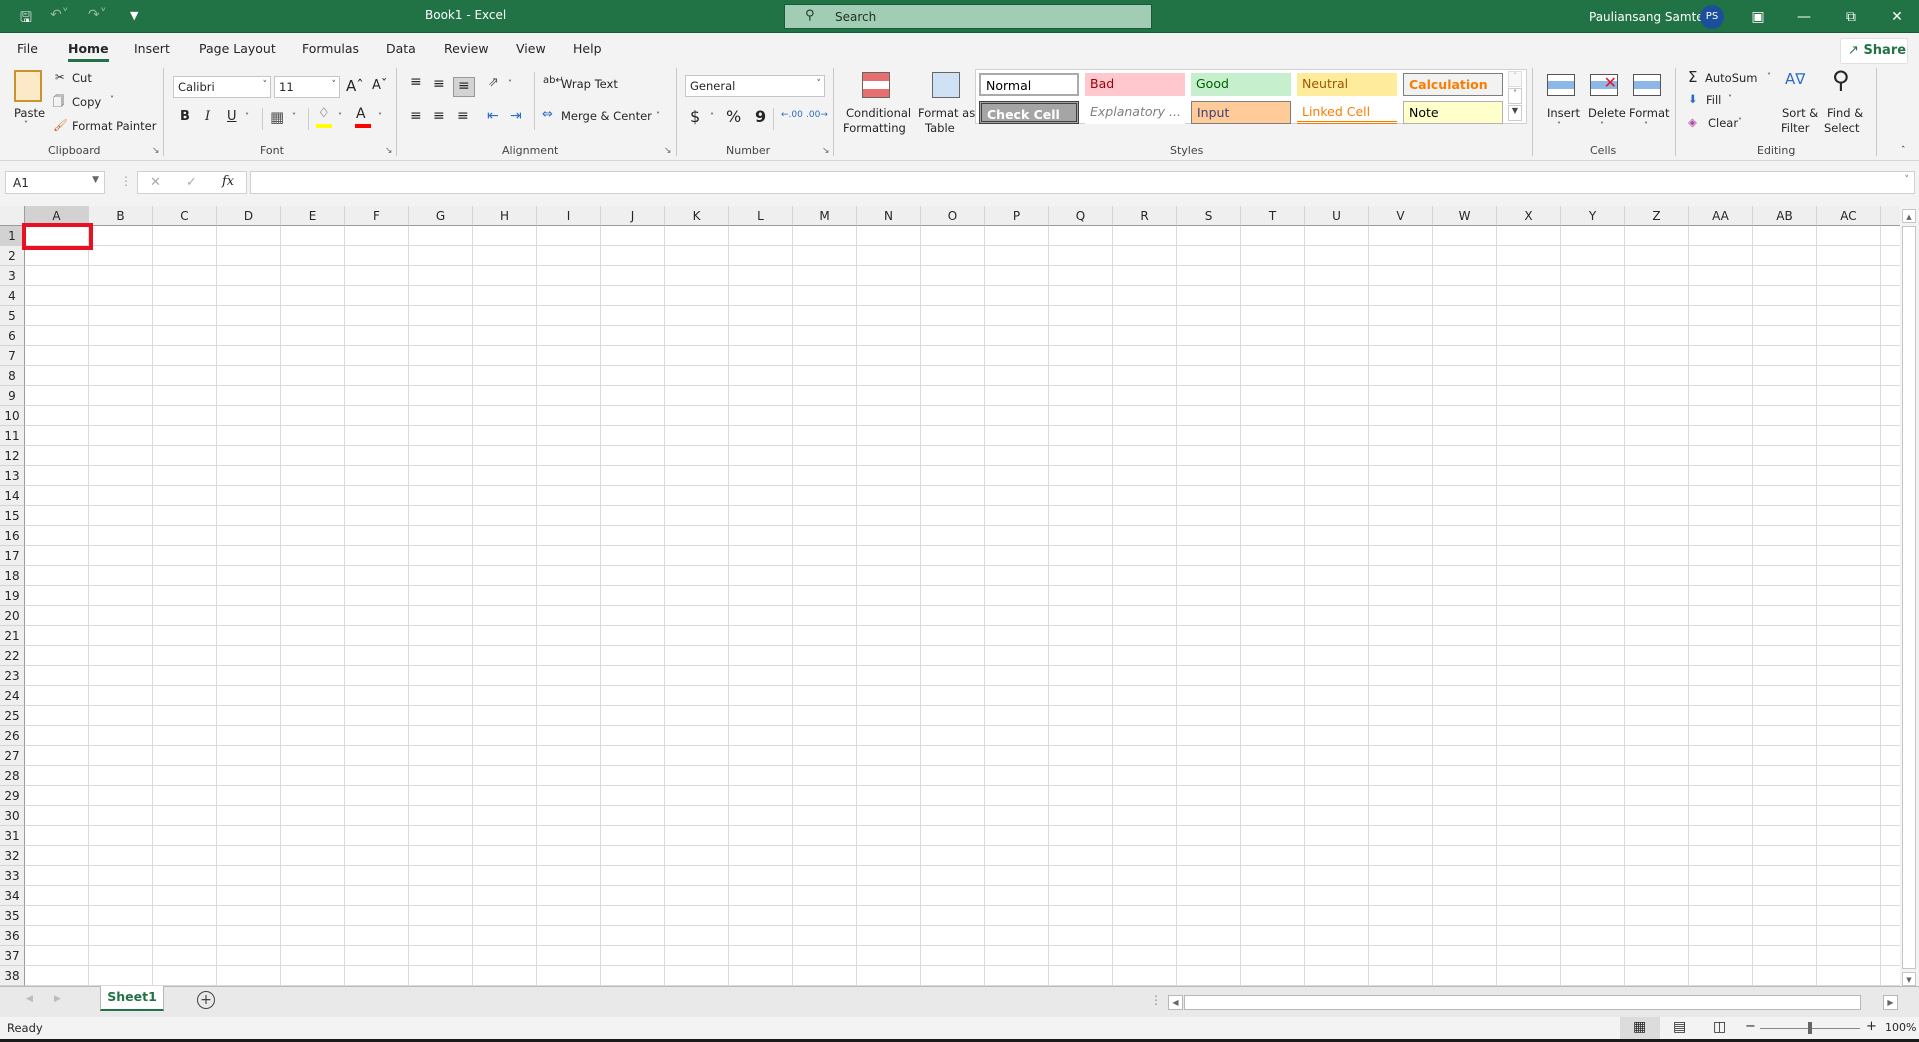 This screenshot has width=1919, height=1042. I want to click on next-sheet-icon: ▶, so click(57, 999).